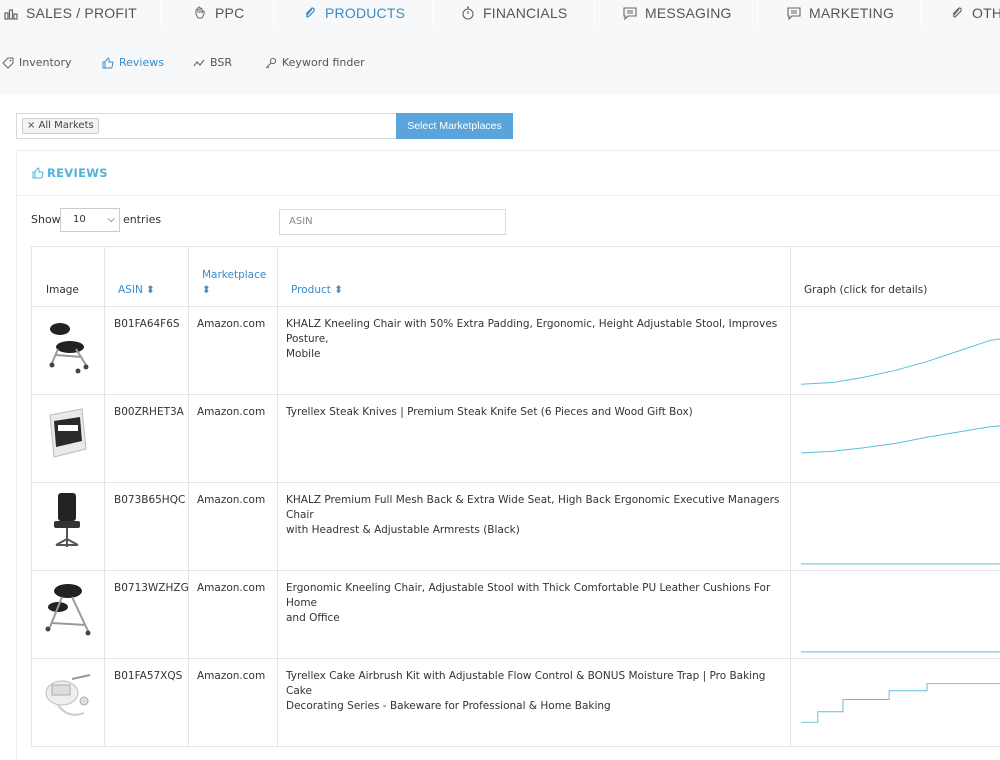 Image resolution: width=1000 pixels, height=760 pixels. What do you see at coordinates (365, 13) in the screenshot?
I see `tab-label: PRODUCTS` at bounding box center [365, 13].